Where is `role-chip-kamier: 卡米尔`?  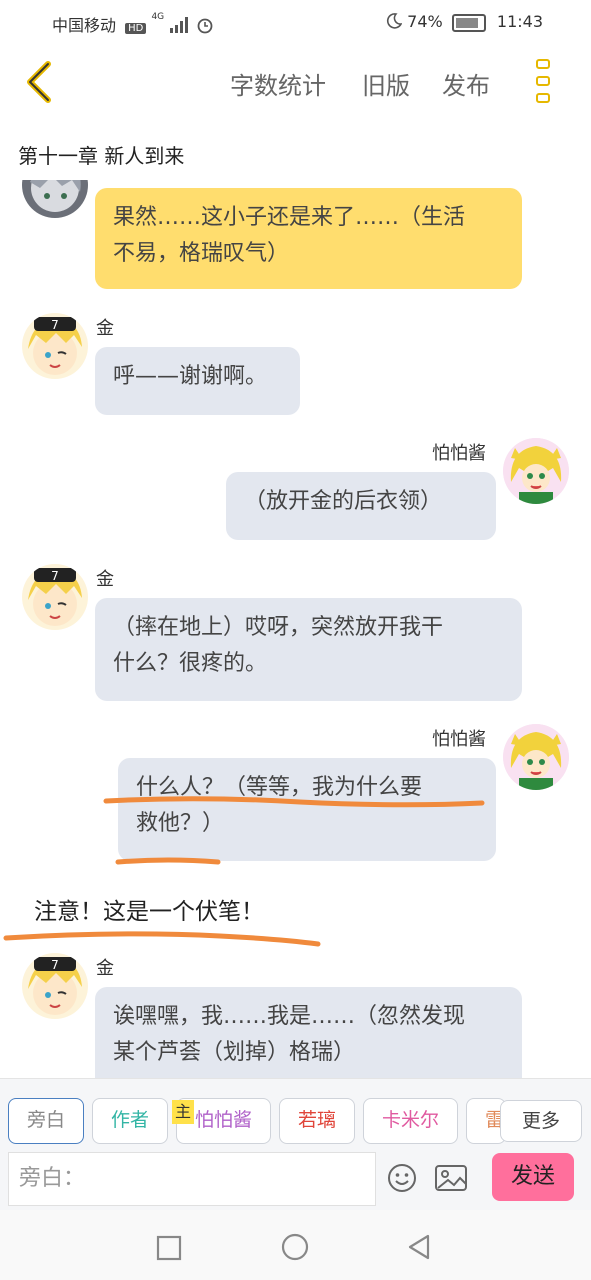
role-chip-kamier: 卡米尔 is located at coordinates (410, 1121).